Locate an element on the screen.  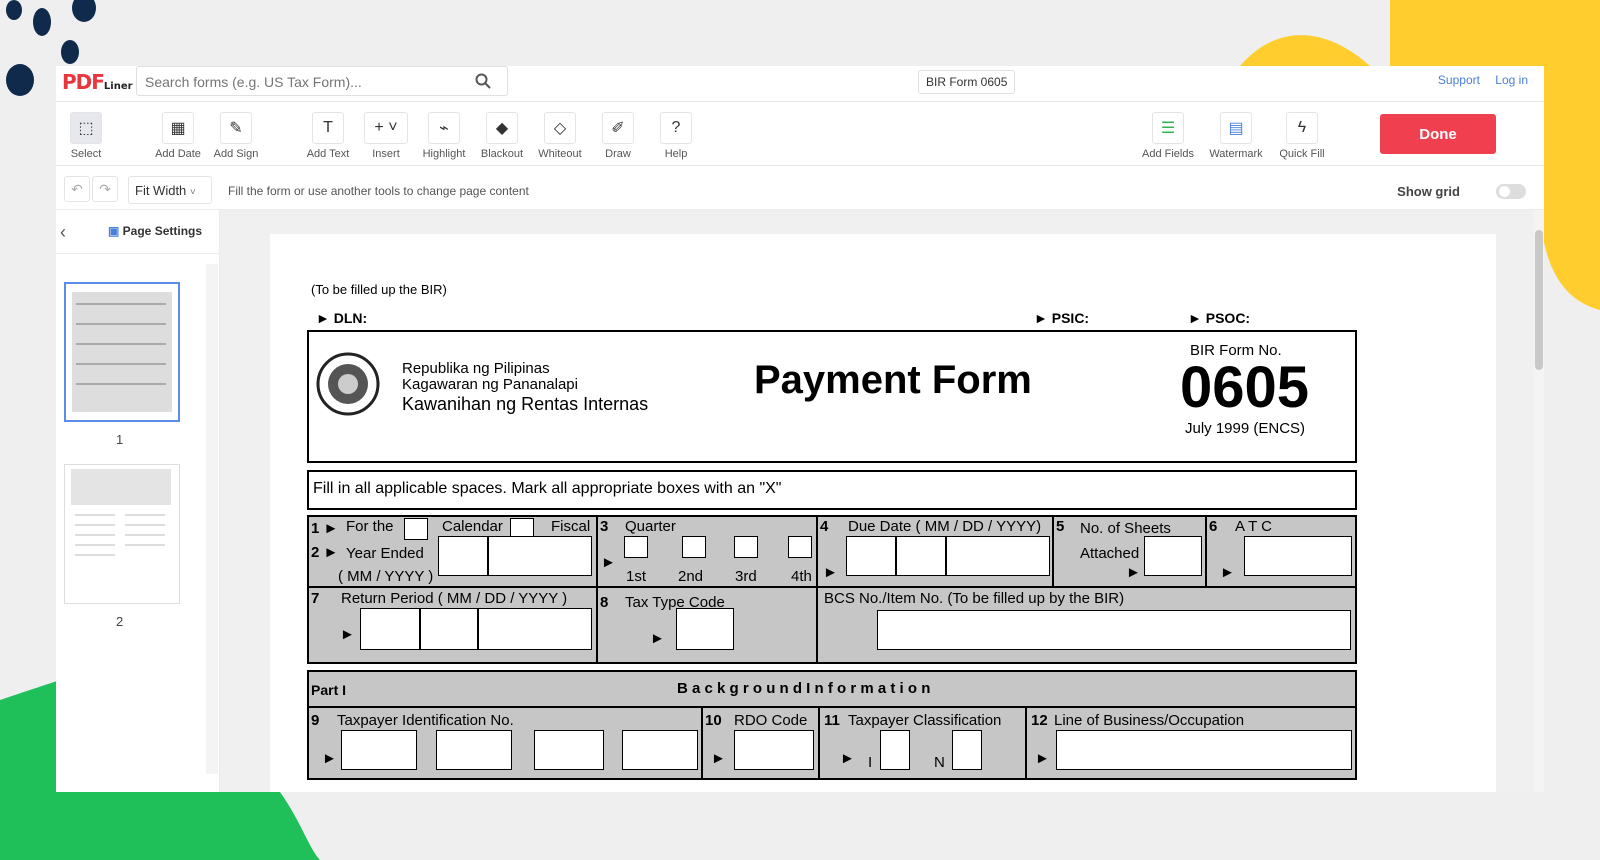
item-11-number: 11 is located at coordinates (832, 720).